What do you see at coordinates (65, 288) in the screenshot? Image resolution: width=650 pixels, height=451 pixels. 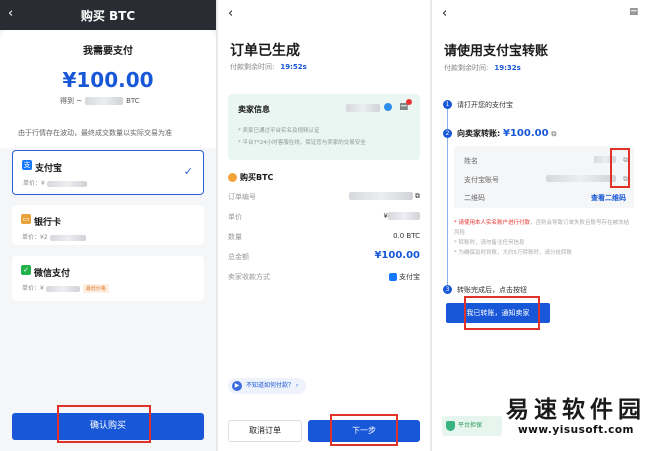 I see `payment-price: 单价：¥ 最低价格` at bounding box center [65, 288].